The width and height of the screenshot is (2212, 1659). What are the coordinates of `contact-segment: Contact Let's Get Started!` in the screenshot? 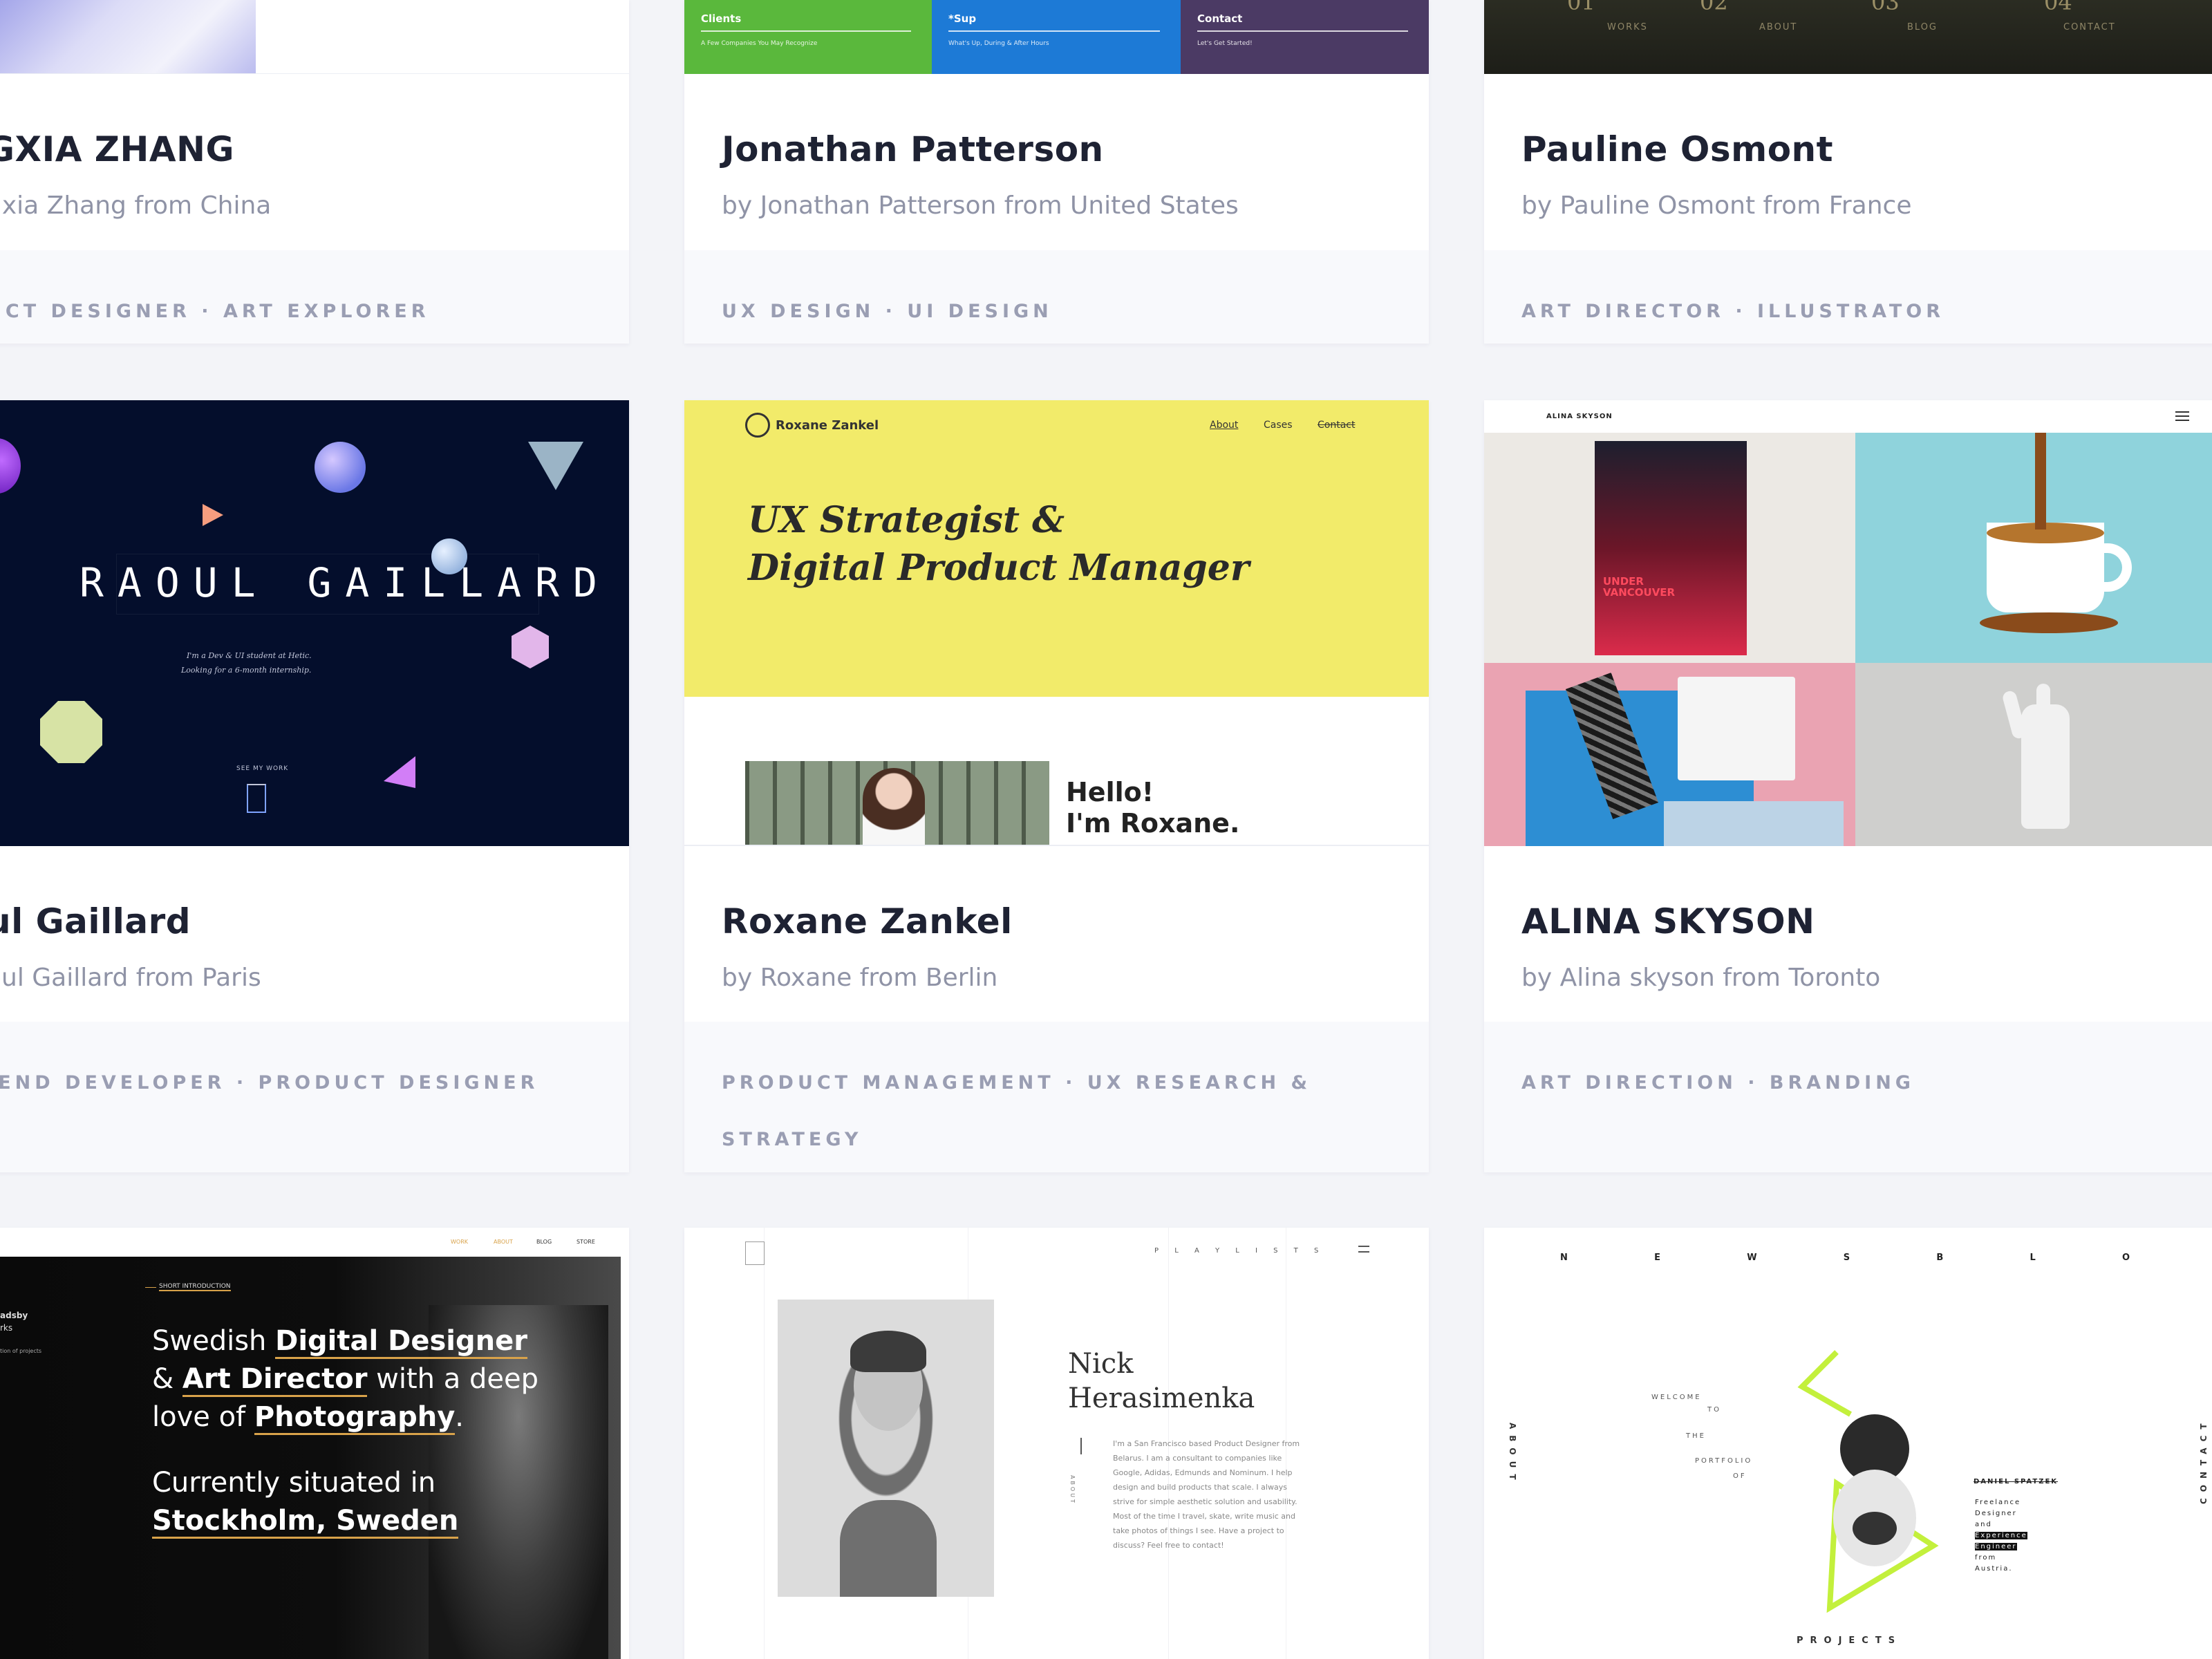 It's located at (1305, 37).